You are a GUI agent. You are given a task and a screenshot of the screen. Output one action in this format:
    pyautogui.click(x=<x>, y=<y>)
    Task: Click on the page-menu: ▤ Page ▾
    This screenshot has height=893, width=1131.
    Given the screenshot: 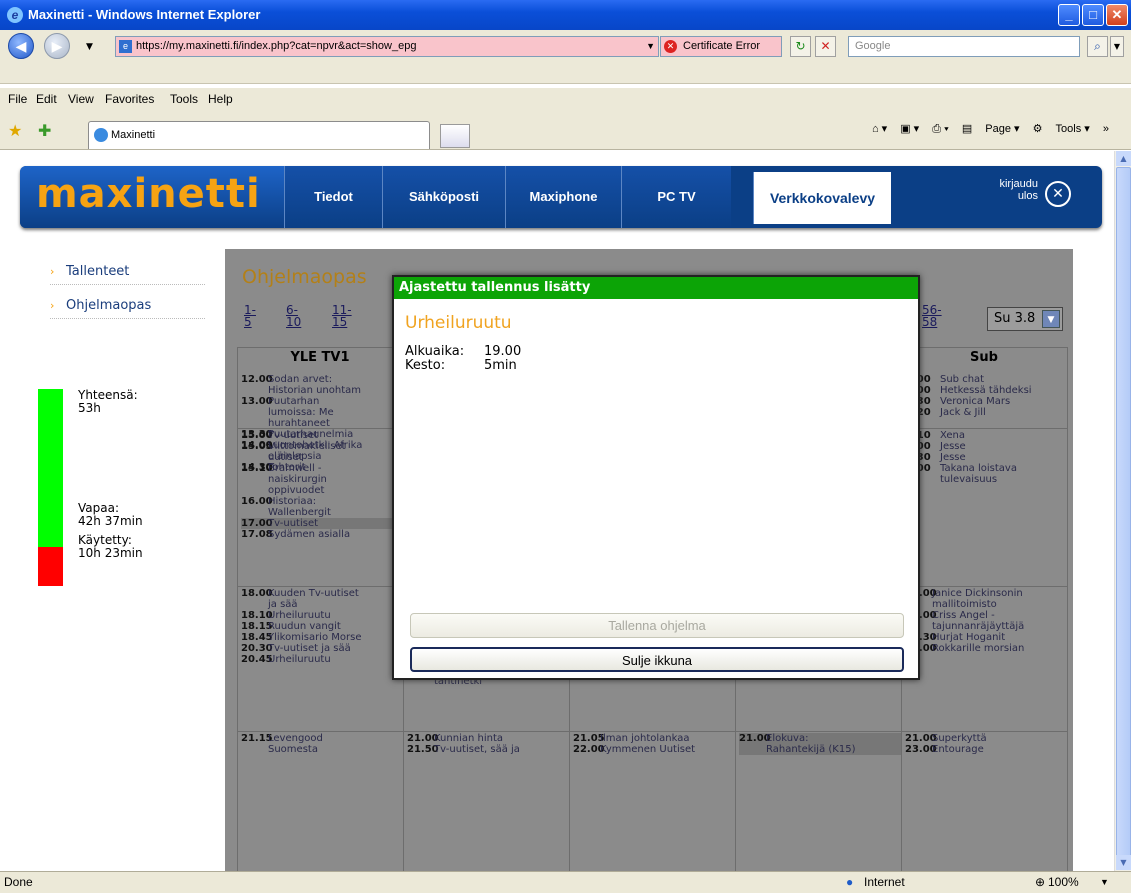 What is the action you would take?
    pyautogui.click(x=991, y=129)
    